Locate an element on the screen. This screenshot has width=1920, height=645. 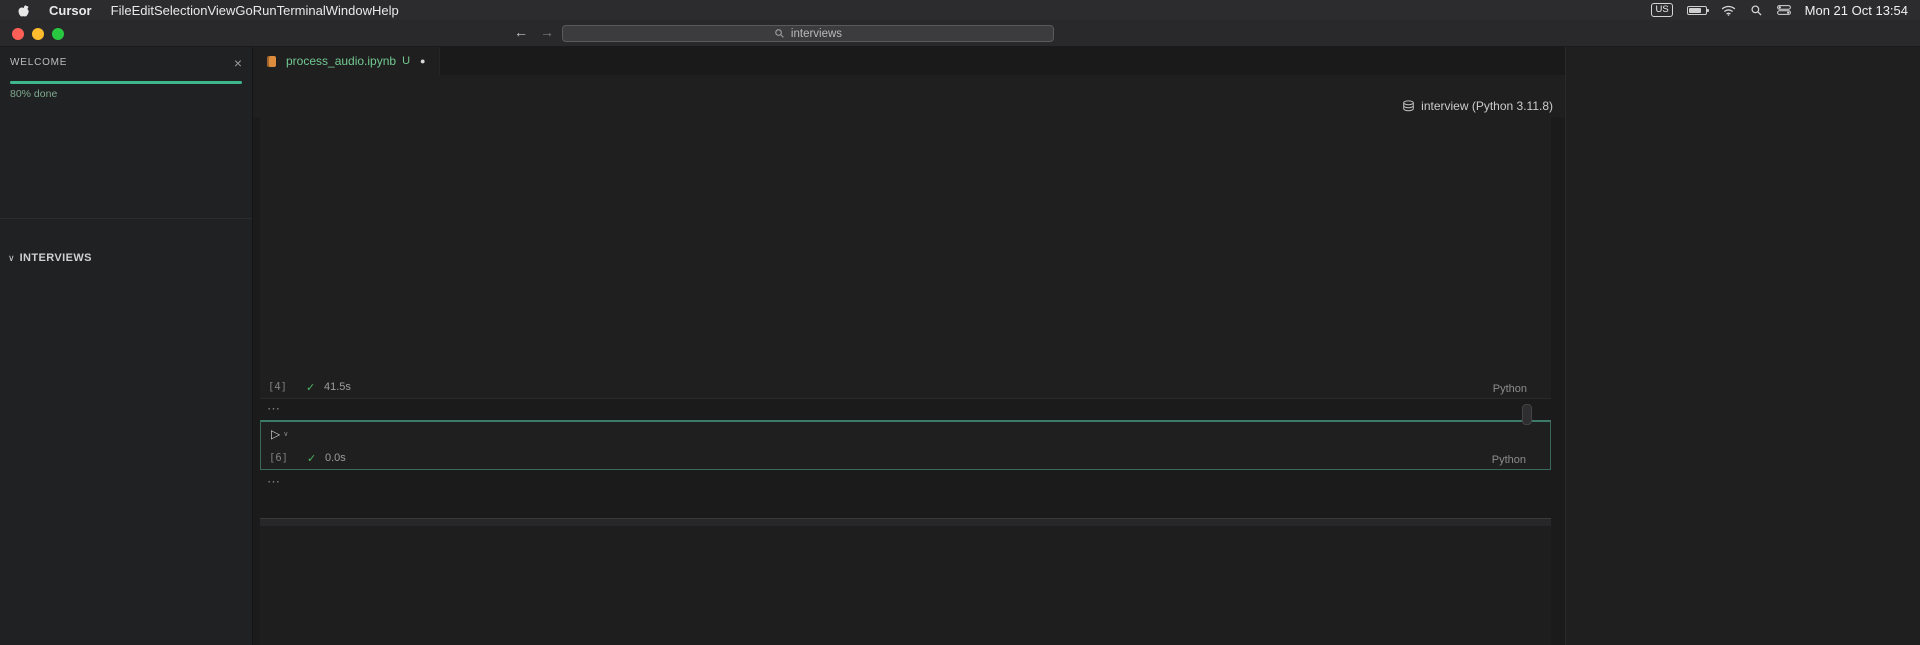
window-titlebar: ← → interviews is located at coordinates (960, 33).